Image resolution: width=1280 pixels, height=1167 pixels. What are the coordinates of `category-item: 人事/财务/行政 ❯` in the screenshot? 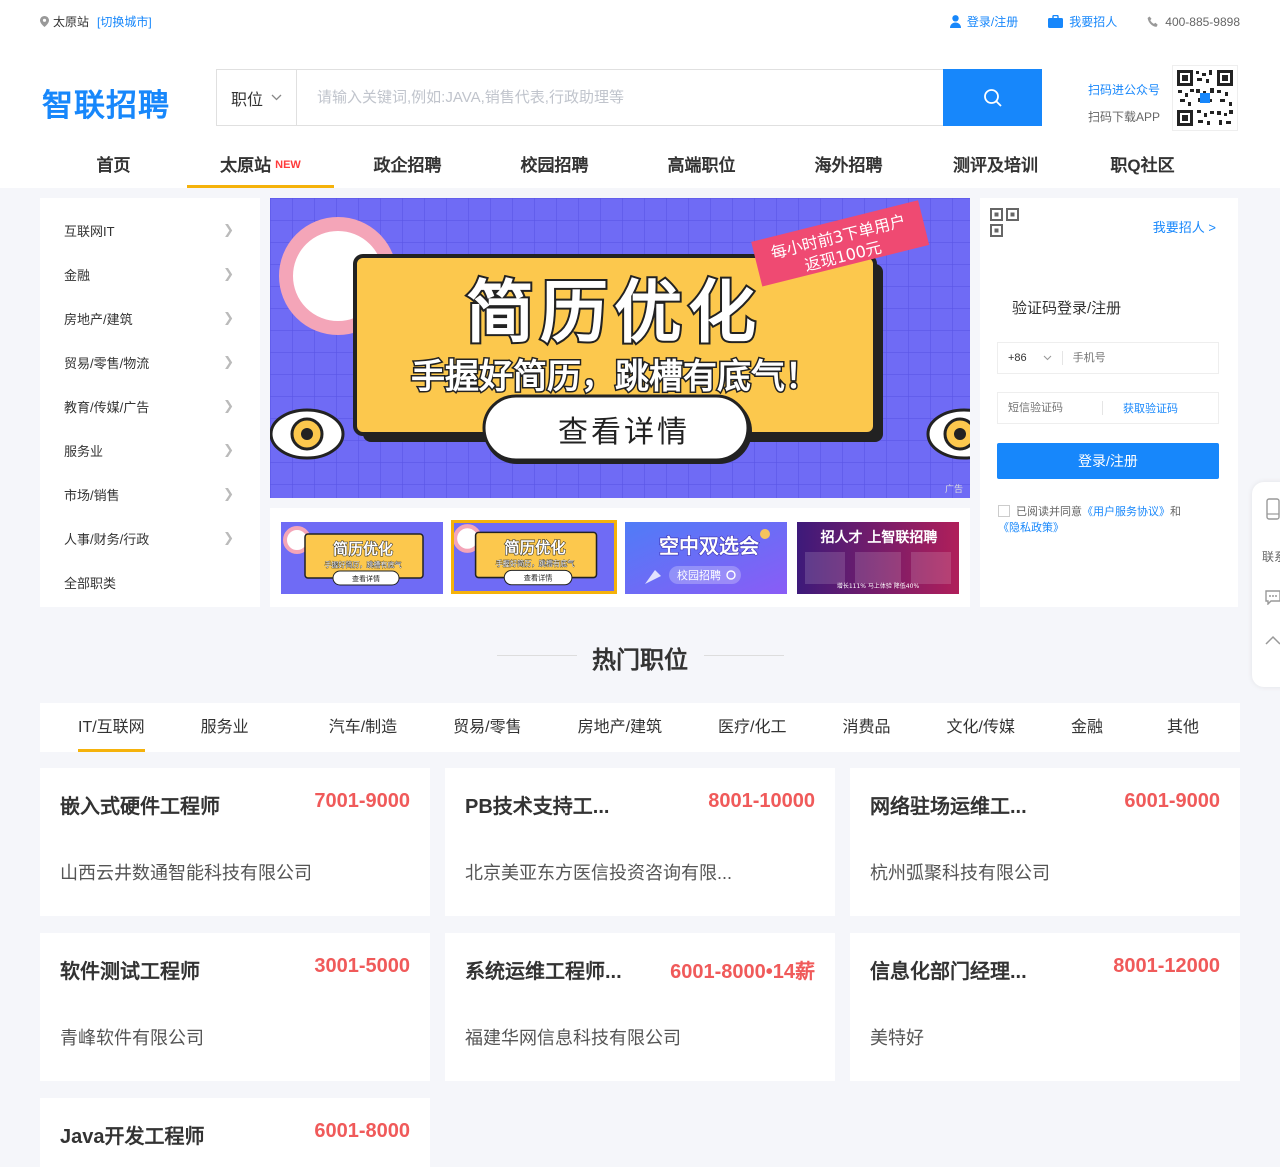 It's located at (150, 538).